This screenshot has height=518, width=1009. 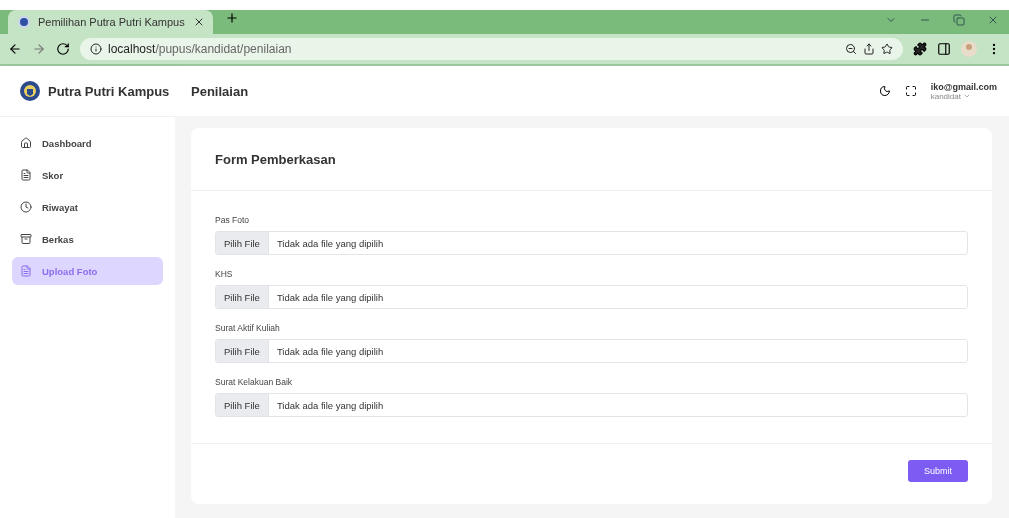 What do you see at coordinates (110, 22) in the screenshot?
I see `browser-tab: Pemilihan Putra Putri Kampus` at bounding box center [110, 22].